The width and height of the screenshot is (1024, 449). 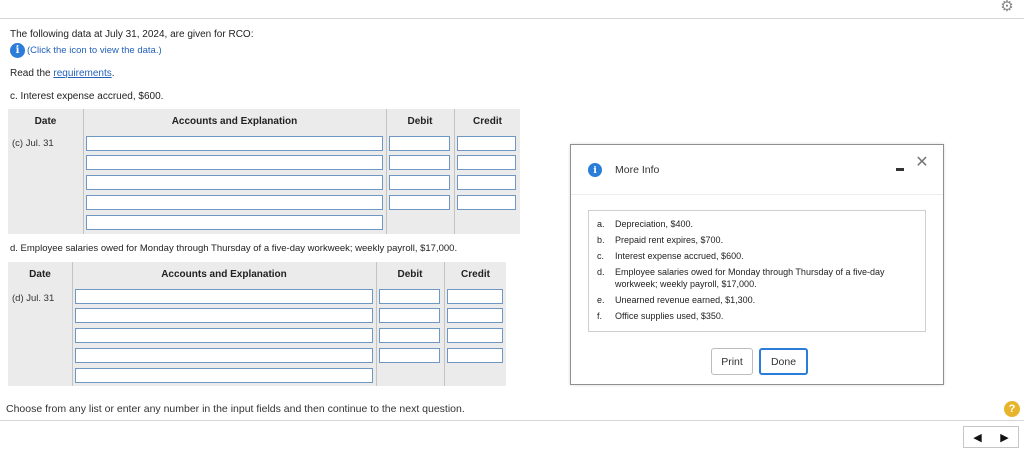 What do you see at coordinates (1004, 437) in the screenshot?
I see `next-arrow-icon: ▶` at bounding box center [1004, 437].